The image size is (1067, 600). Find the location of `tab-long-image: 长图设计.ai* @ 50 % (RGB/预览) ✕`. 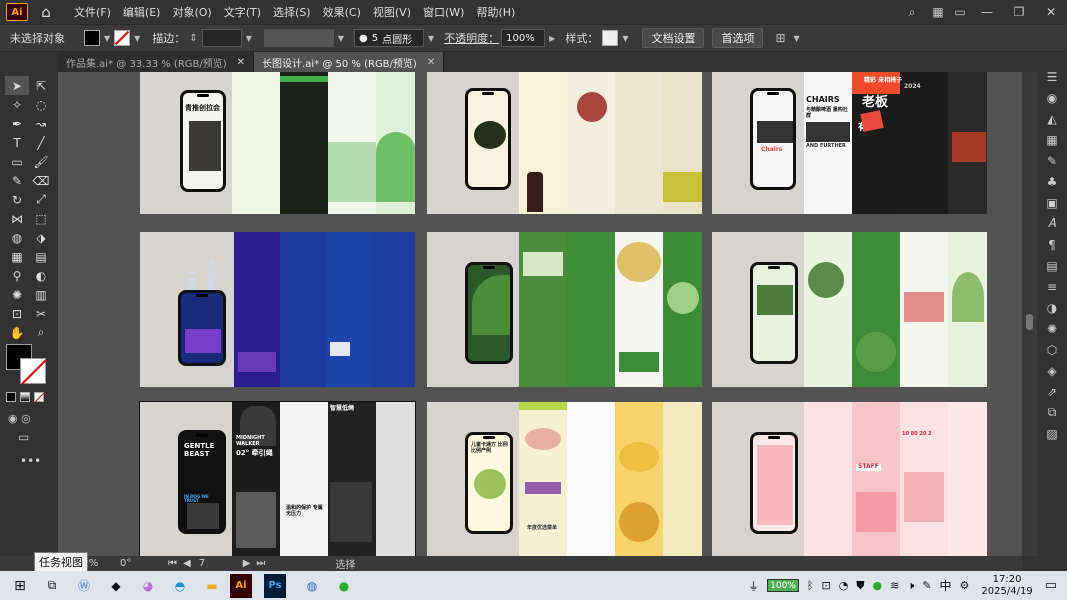

tab-long-image: 长图设计.ai* @ 50 % (RGB/预览) ✕ is located at coordinates (349, 62).